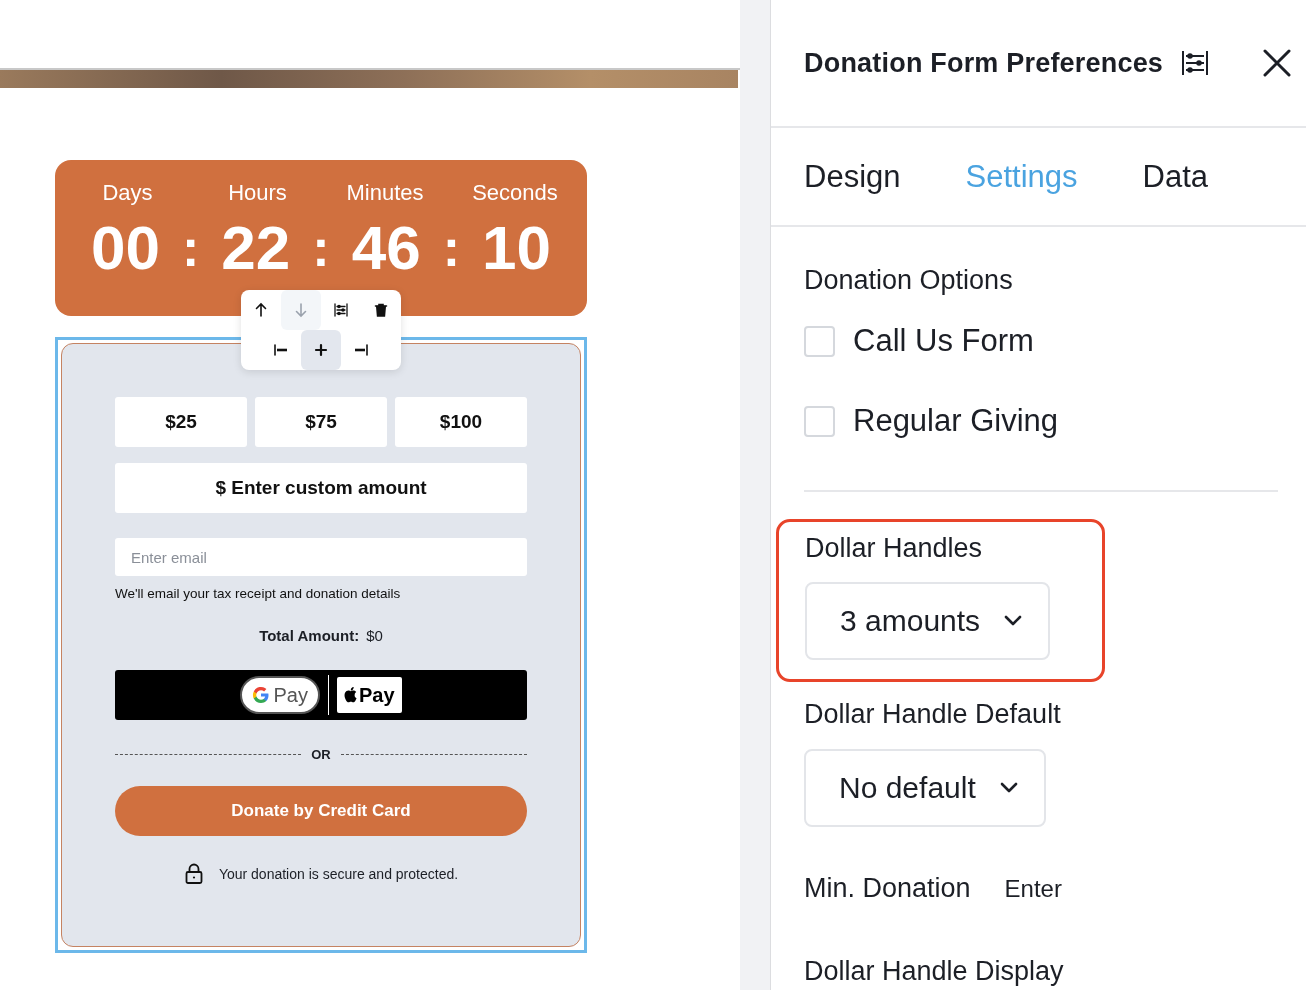 Image resolution: width=1306 pixels, height=990 pixels. What do you see at coordinates (515, 193) in the screenshot?
I see `countdown-label: Seconds` at bounding box center [515, 193].